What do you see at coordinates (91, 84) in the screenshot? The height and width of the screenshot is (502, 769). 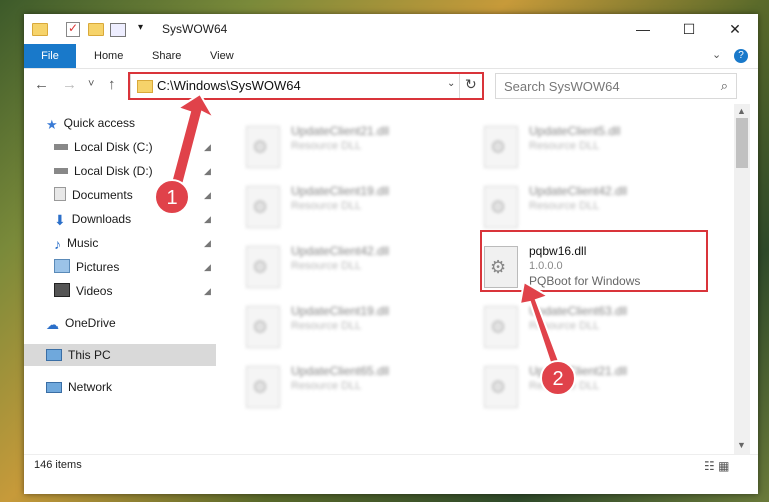 I see `recent-locations-button: ˅` at bounding box center [91, 84].